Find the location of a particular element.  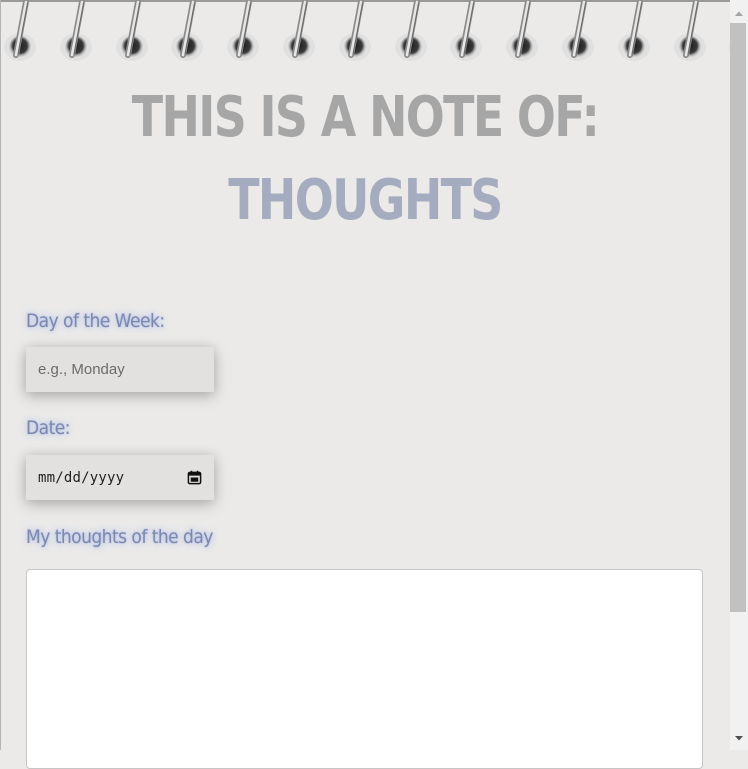

spiral-binding is located at coordinates (365, 35).